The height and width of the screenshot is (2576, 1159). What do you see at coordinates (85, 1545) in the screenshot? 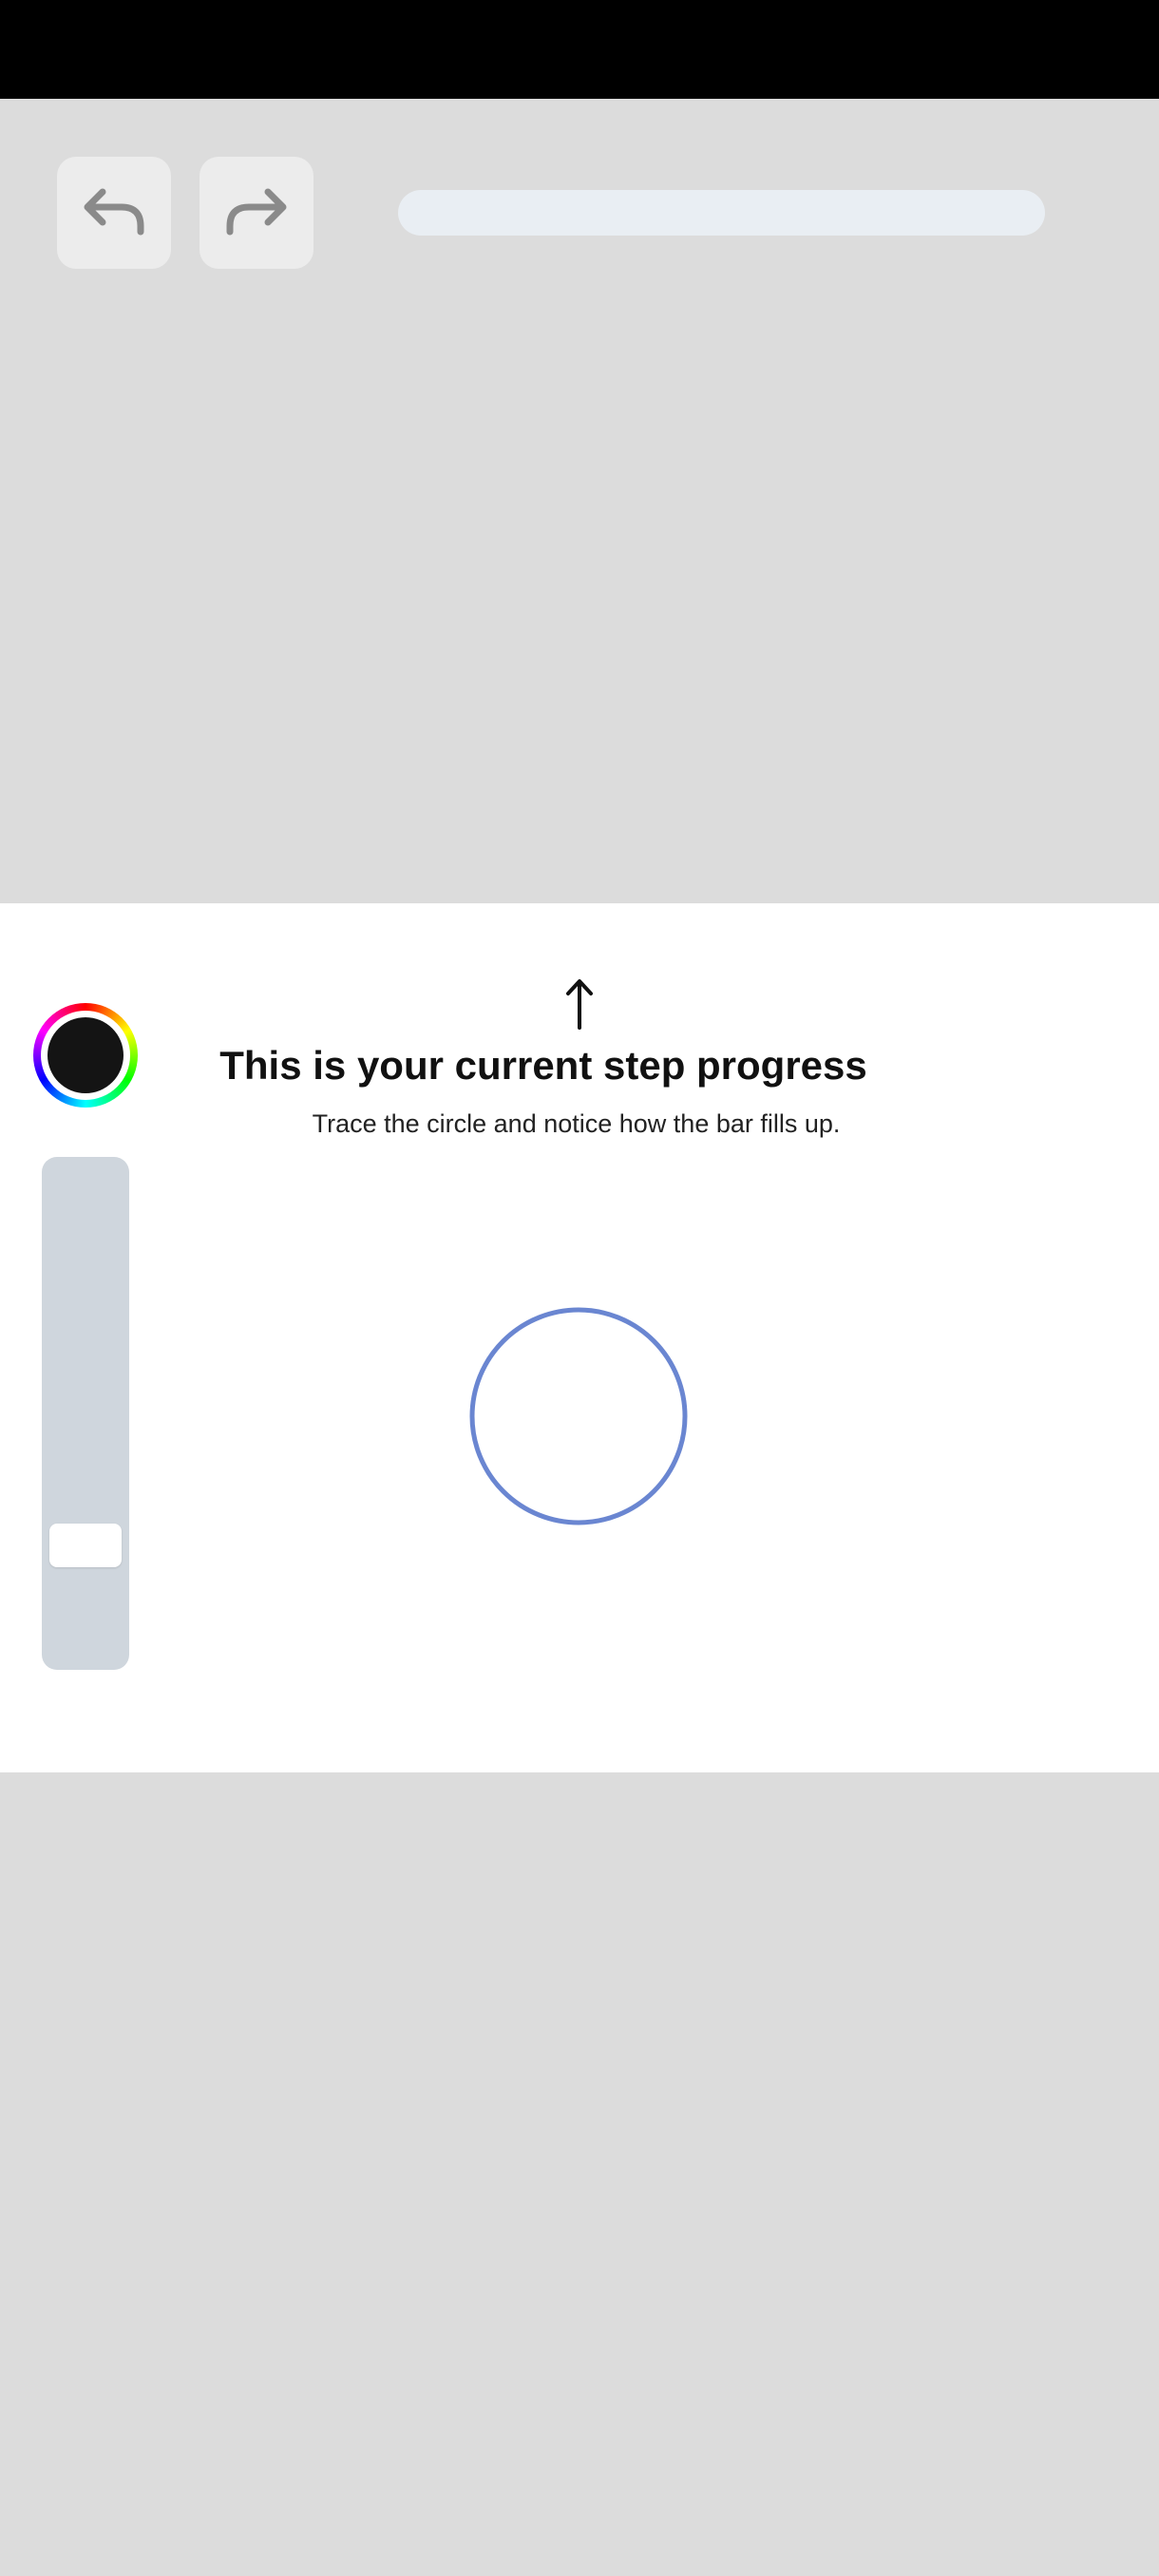
I see `slider-thumb` at bounding box center [85, 1545].